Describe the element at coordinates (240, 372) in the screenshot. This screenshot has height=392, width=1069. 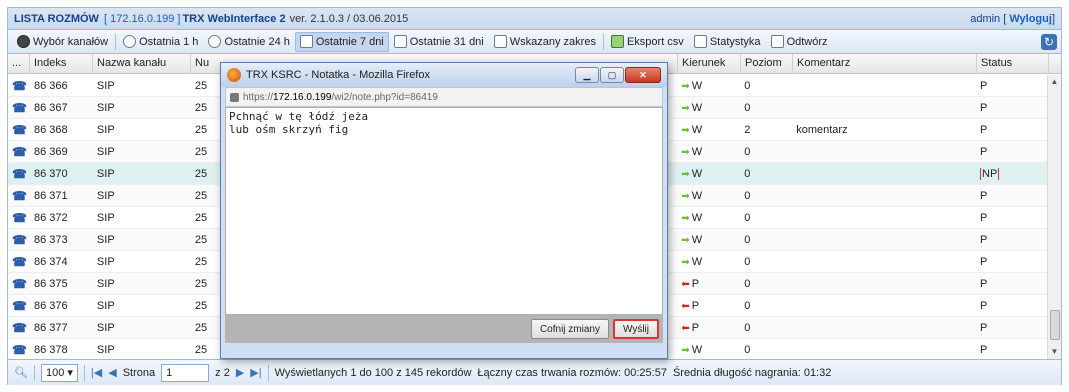
I see `next-page-icon: ▶` at that location.